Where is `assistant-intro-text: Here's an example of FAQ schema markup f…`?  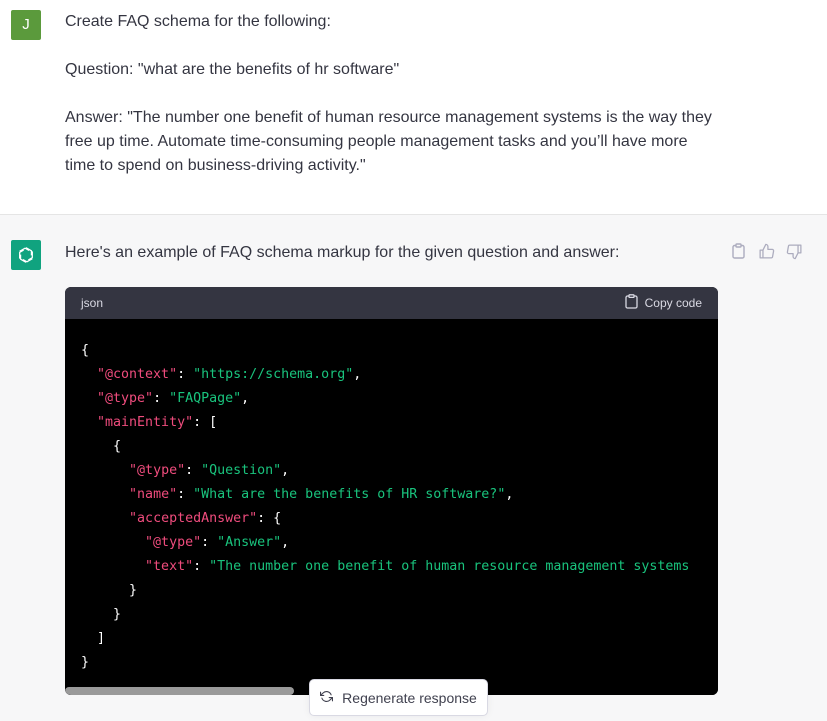 assistant-intro-text: Here's an example of FAQ schema markup f… is located at coordinates (342, 252).